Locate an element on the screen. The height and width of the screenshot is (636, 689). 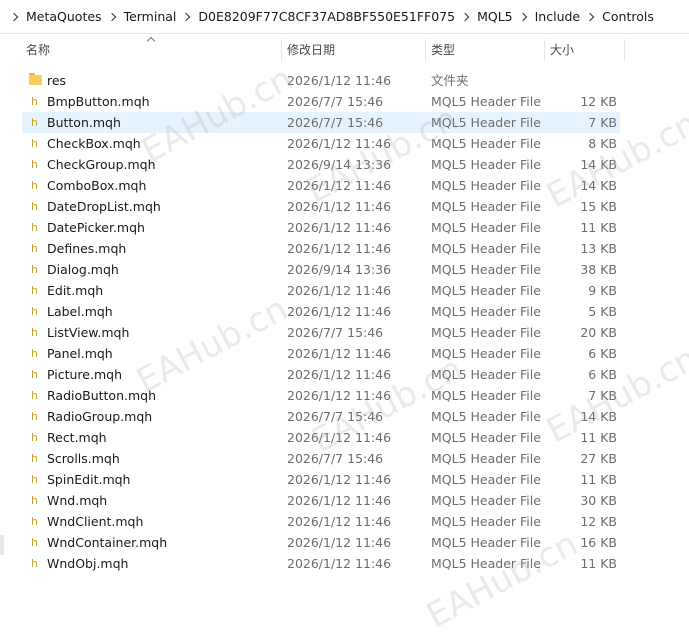
file-name: WndContainer.mqh is located at coordinates (107, 542).